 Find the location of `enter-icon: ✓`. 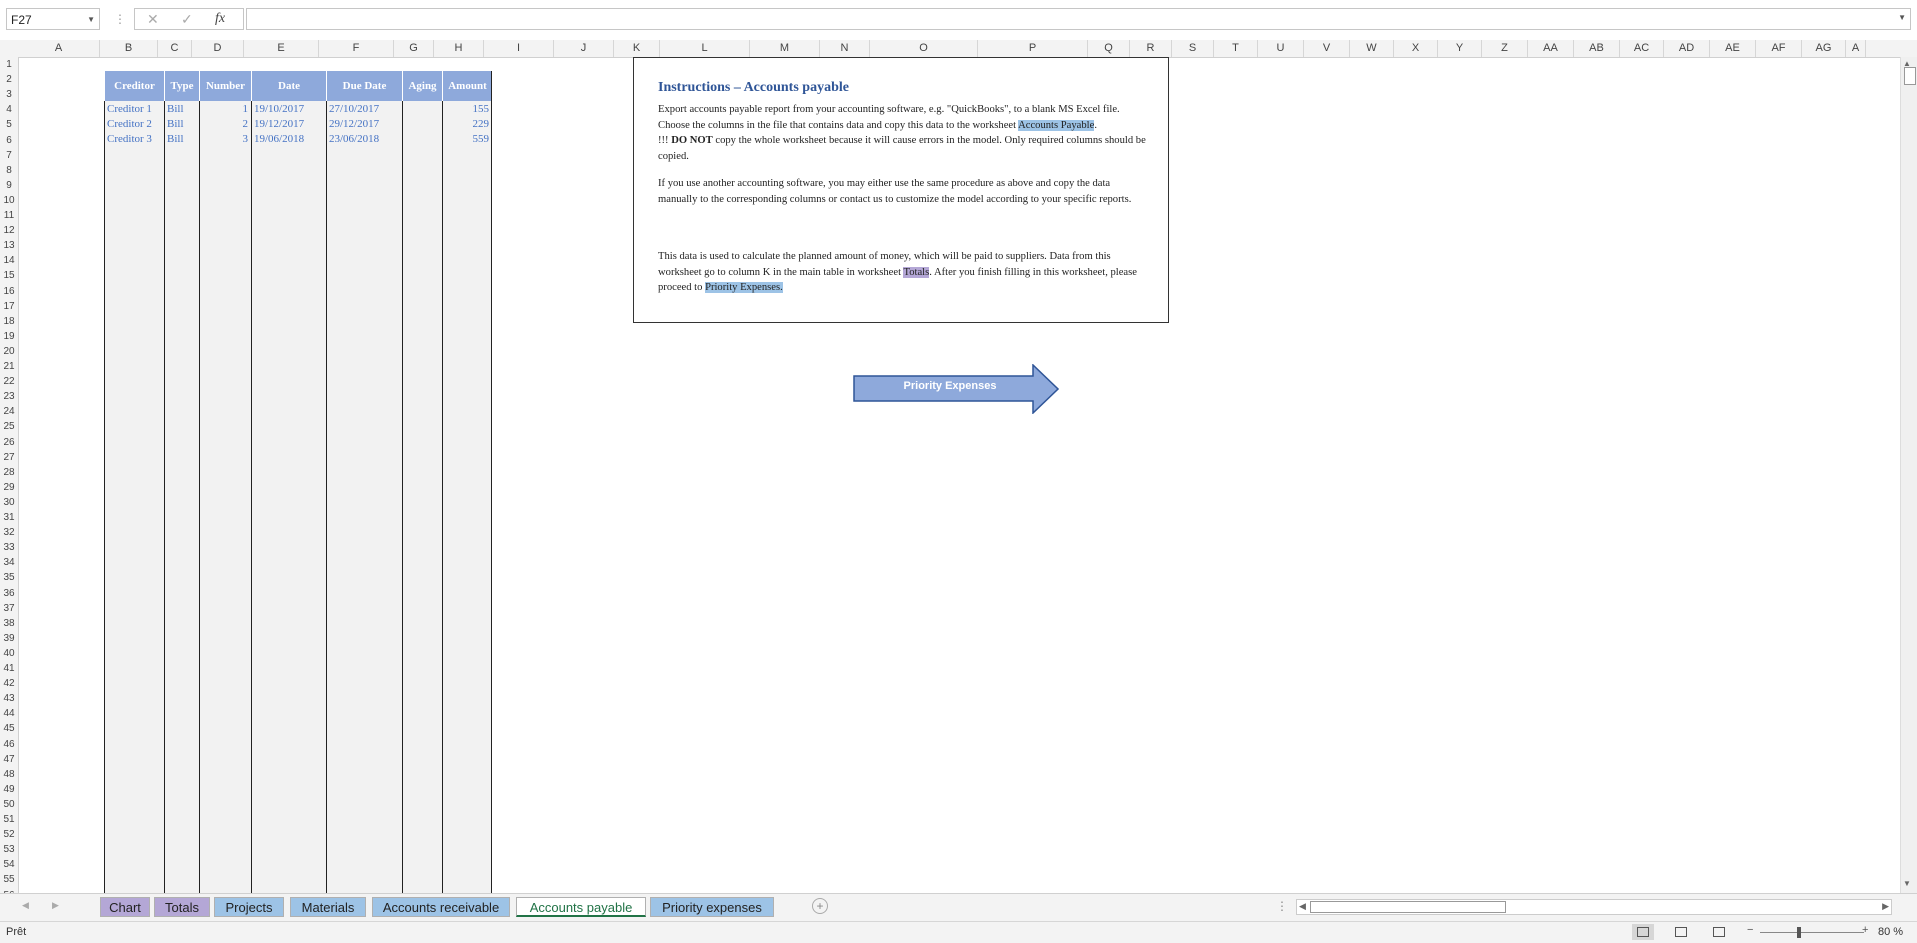

enter-icon: ✓ is located at coordinates (187, 19).